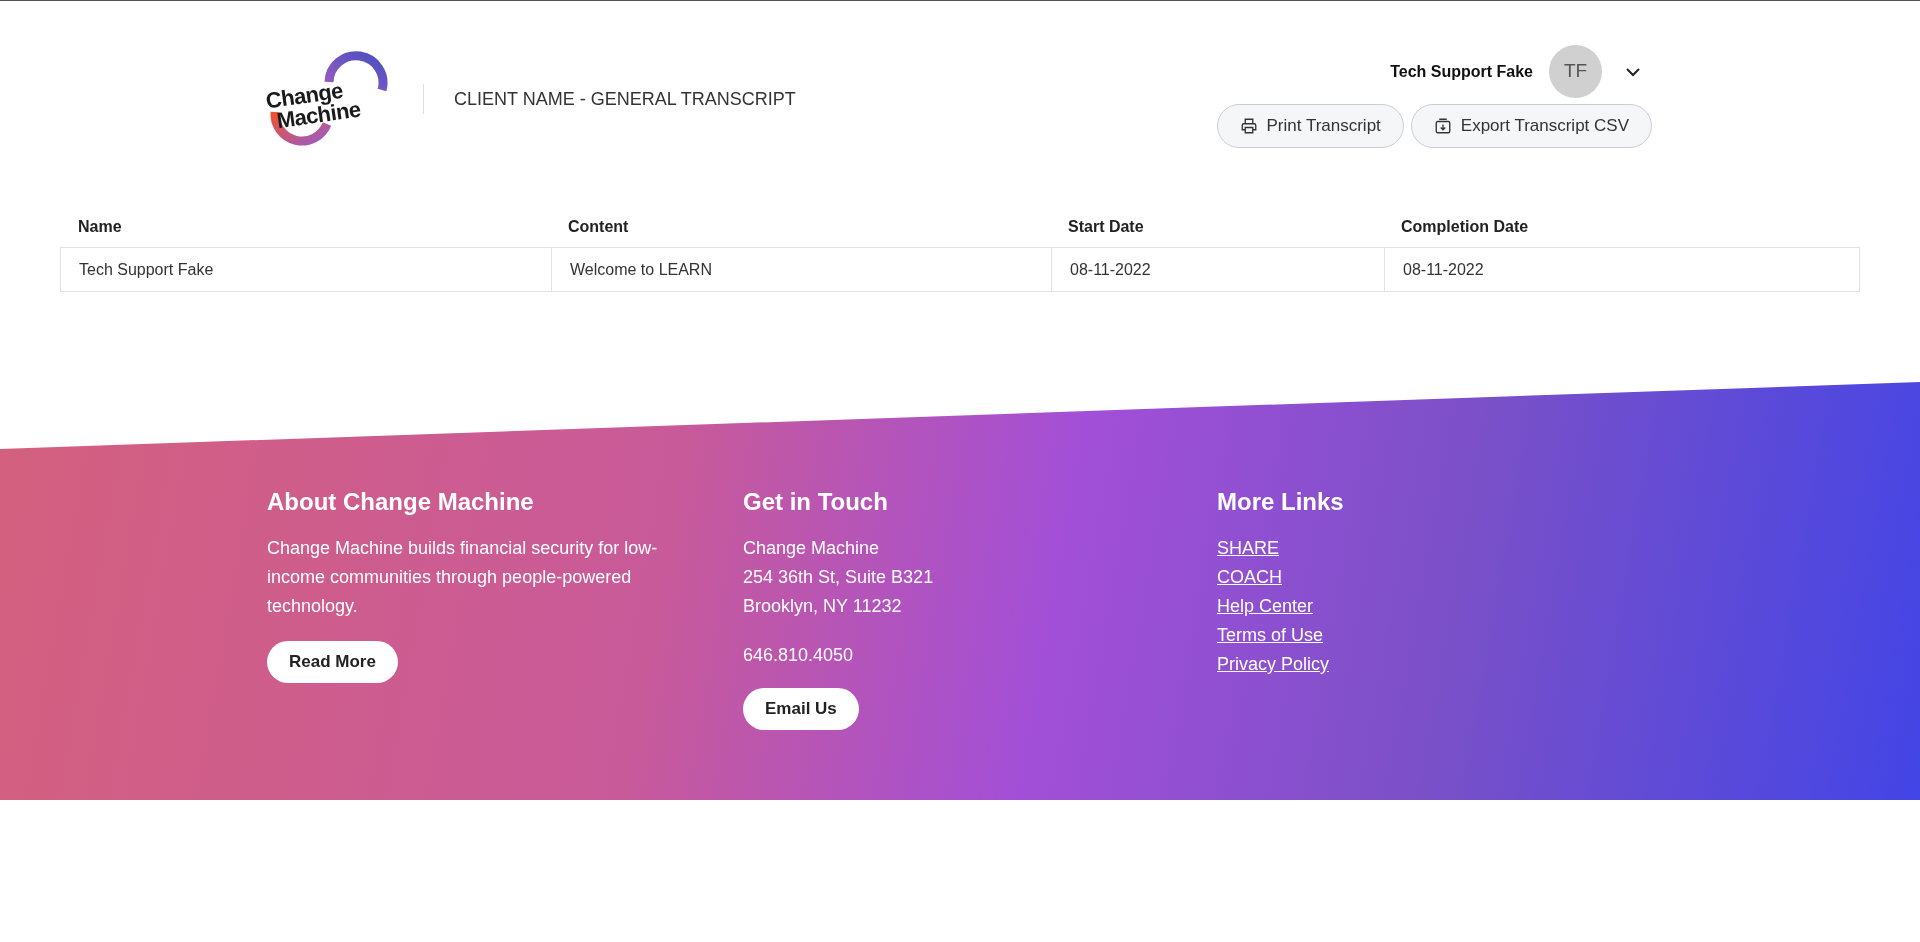 The width and height of the screenshot is (1920, 942). I want to click on footer-link: Privacy Policy, so click(1273, 664).